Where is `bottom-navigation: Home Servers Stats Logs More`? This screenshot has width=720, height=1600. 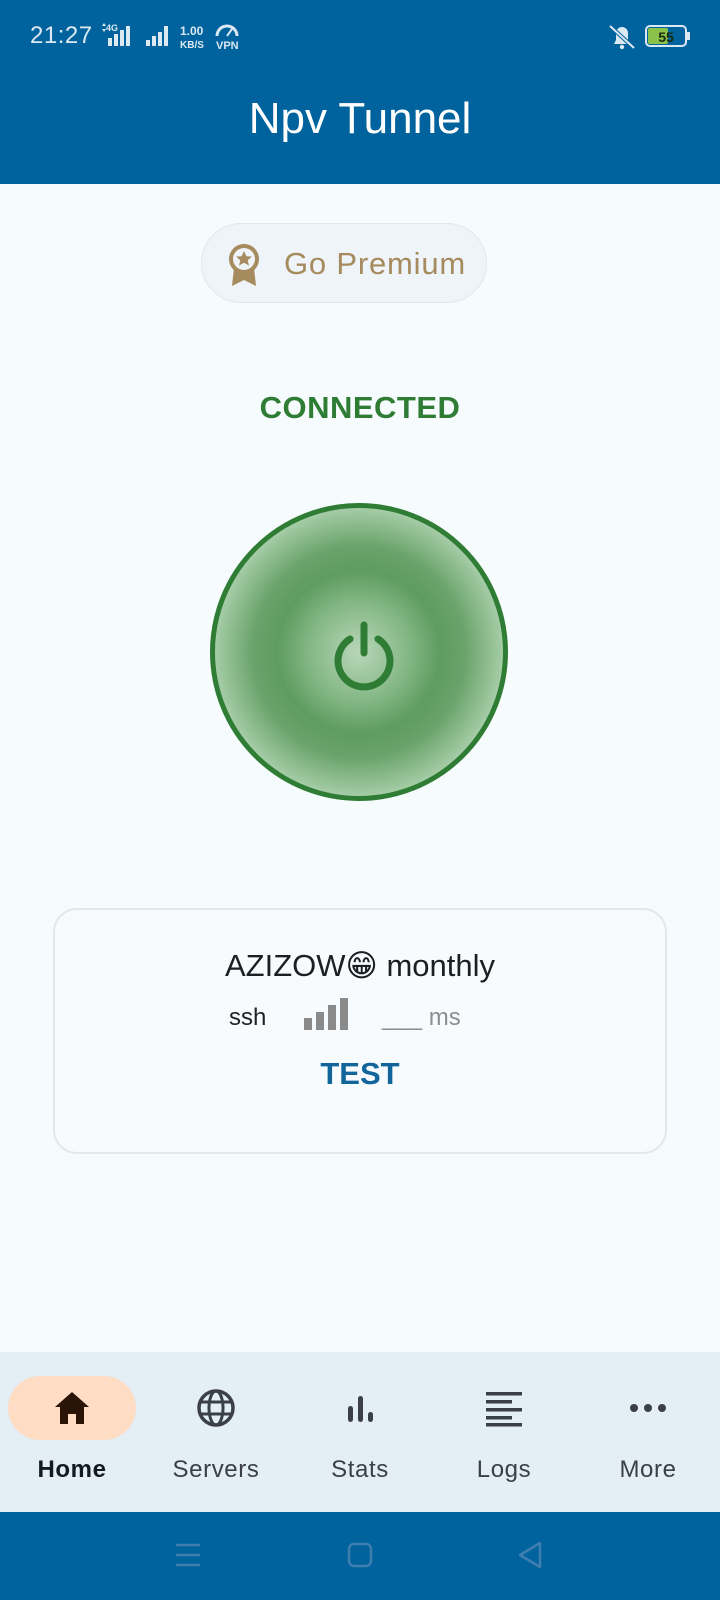 bottom-navigation: Home Servers Stats Logs More is located at coordinates (360, 1432).